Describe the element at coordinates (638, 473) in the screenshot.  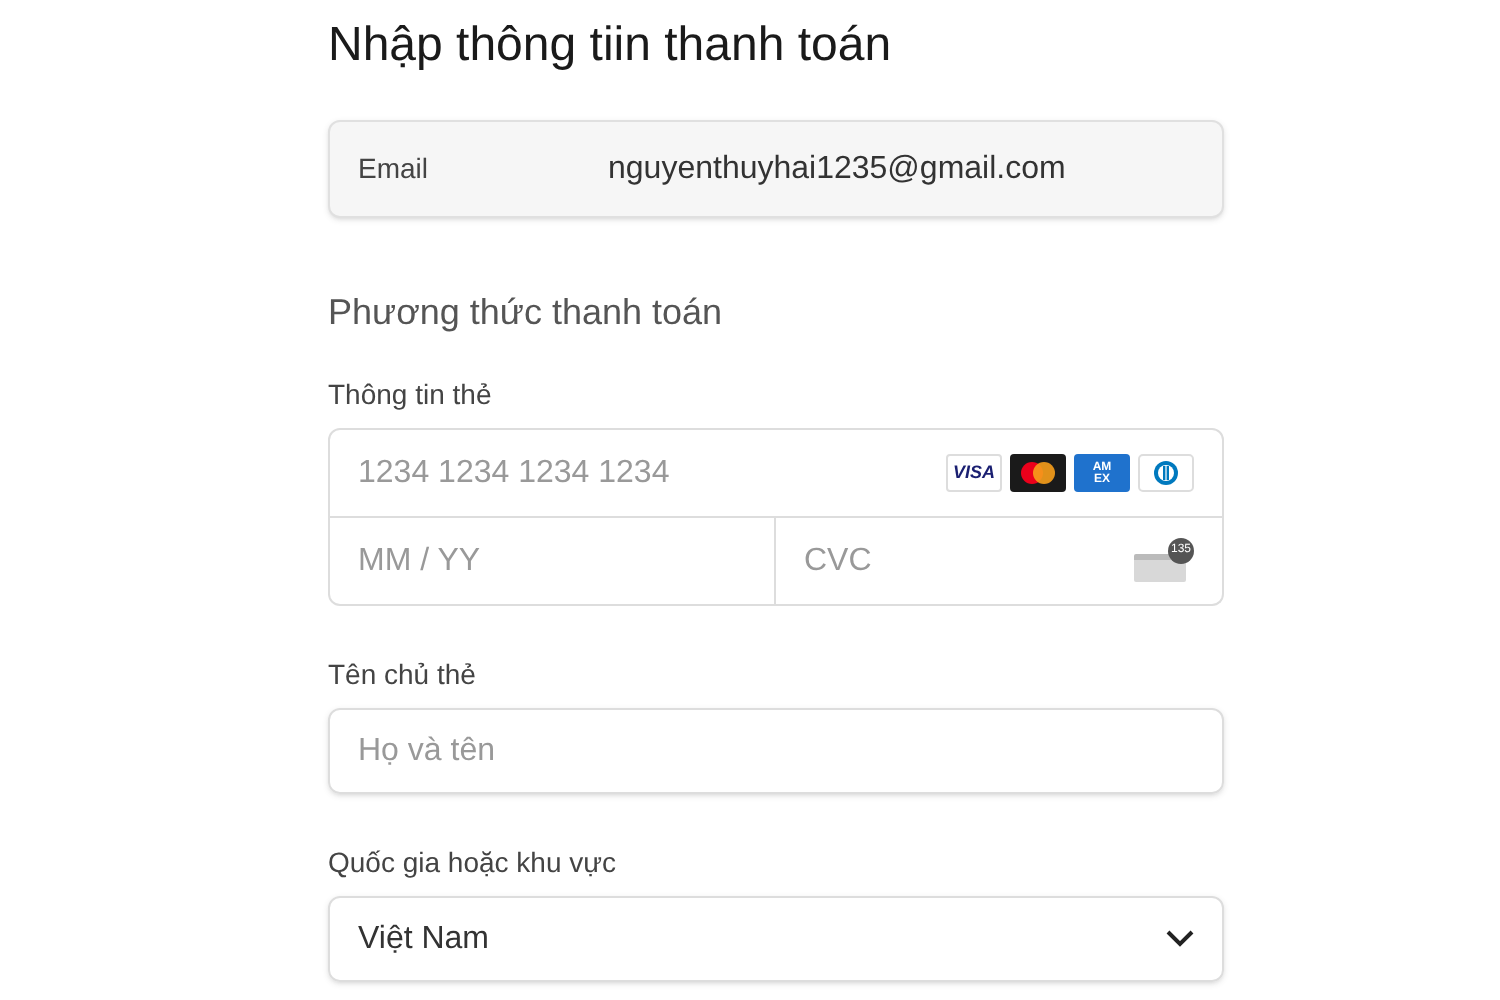
I see `card-number-input: 1234 1234 1234 1234` at that location.